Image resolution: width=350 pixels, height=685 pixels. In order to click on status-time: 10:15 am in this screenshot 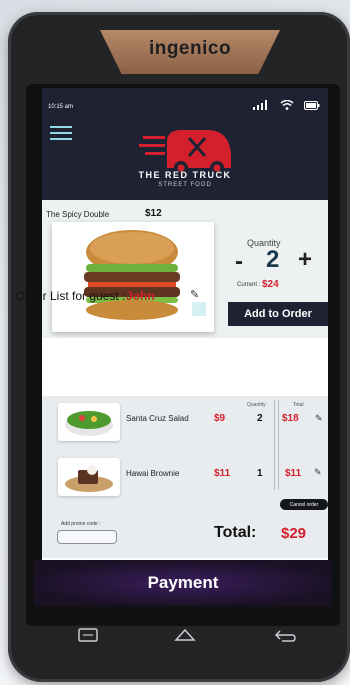, I will do `click(61, 107)`.